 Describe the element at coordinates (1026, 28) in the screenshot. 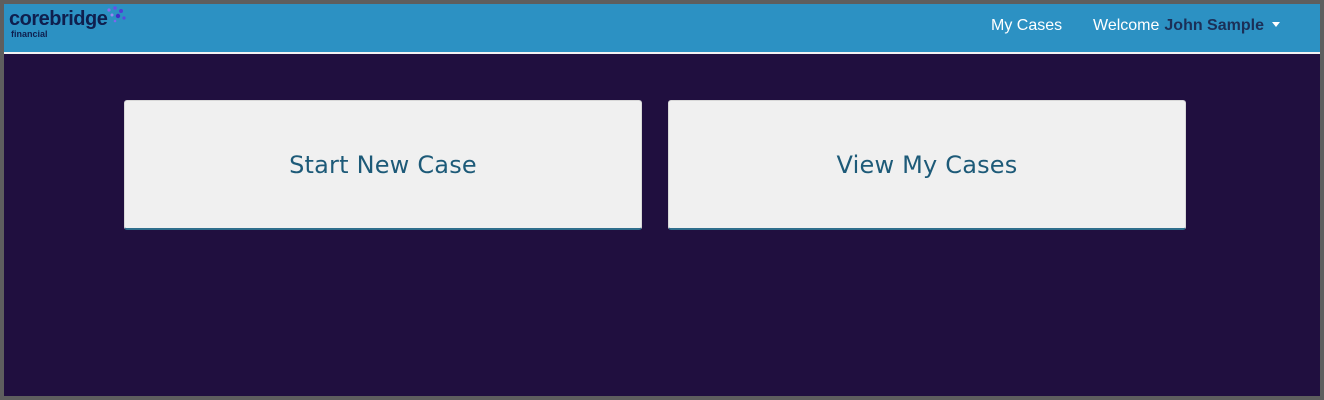

I see `nav-my-cases-link: My Cases` at that location.